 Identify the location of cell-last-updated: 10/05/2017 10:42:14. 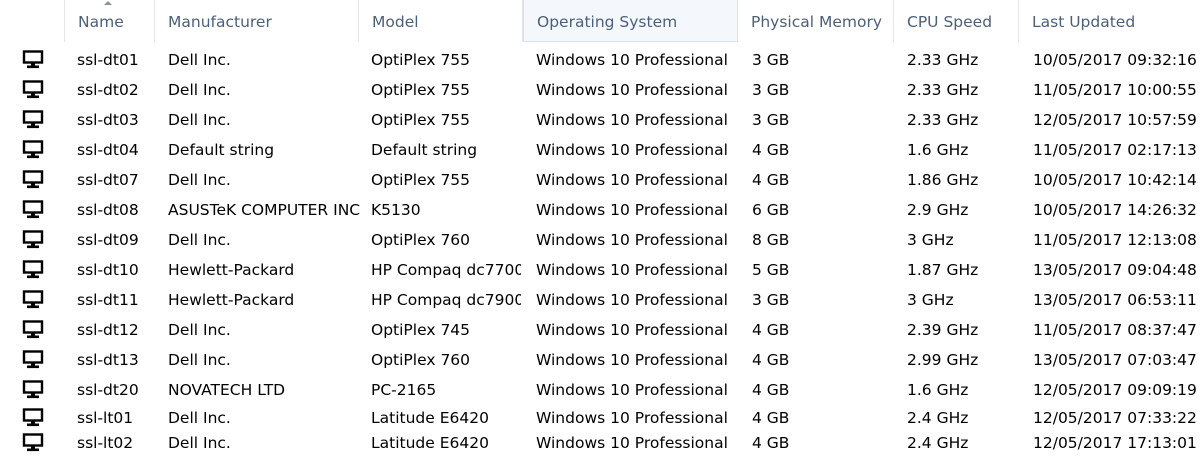
(1115, 180).